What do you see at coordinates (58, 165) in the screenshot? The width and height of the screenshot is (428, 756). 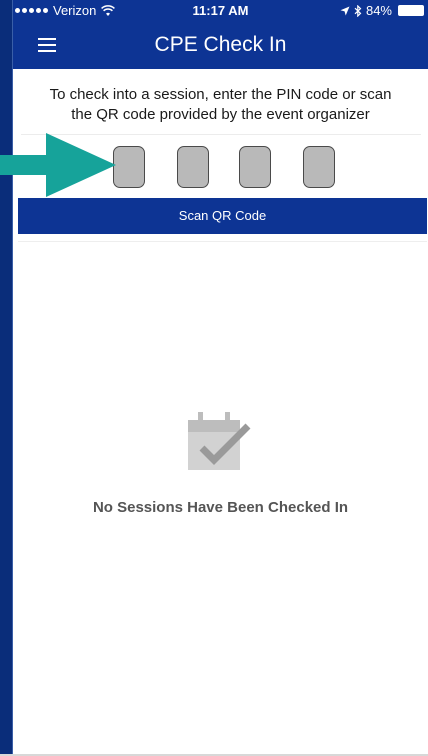 I see `annotation-arrow-icon` at bounding box center [58, 165].